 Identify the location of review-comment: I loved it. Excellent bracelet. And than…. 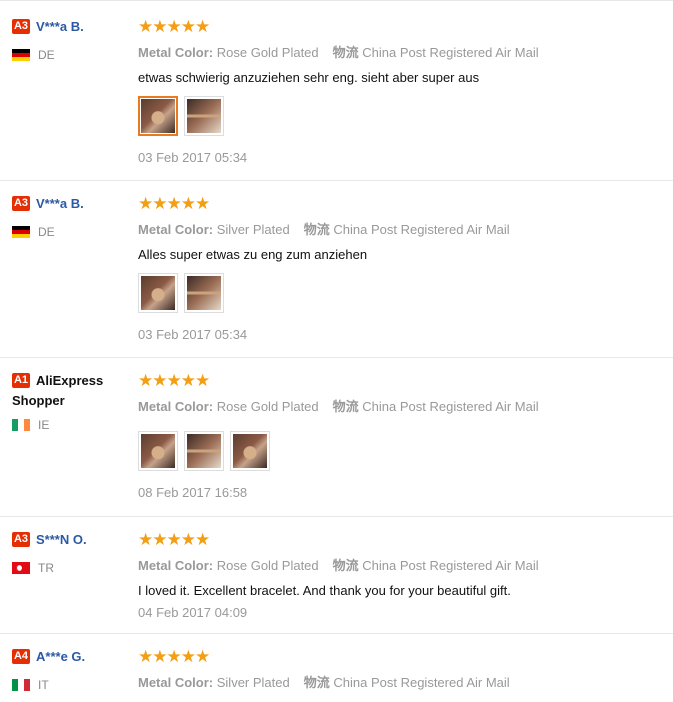
(324, 590).